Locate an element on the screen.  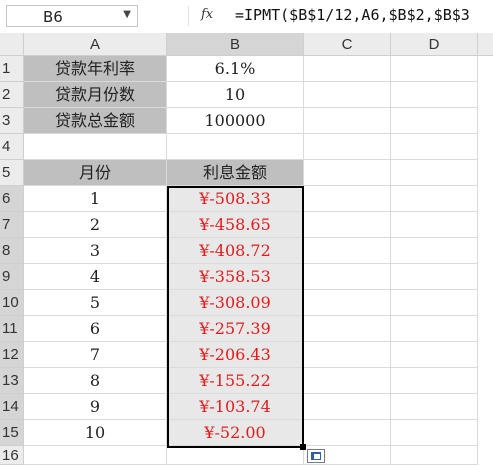
cell-d13 is located at coordinates (434, 381).